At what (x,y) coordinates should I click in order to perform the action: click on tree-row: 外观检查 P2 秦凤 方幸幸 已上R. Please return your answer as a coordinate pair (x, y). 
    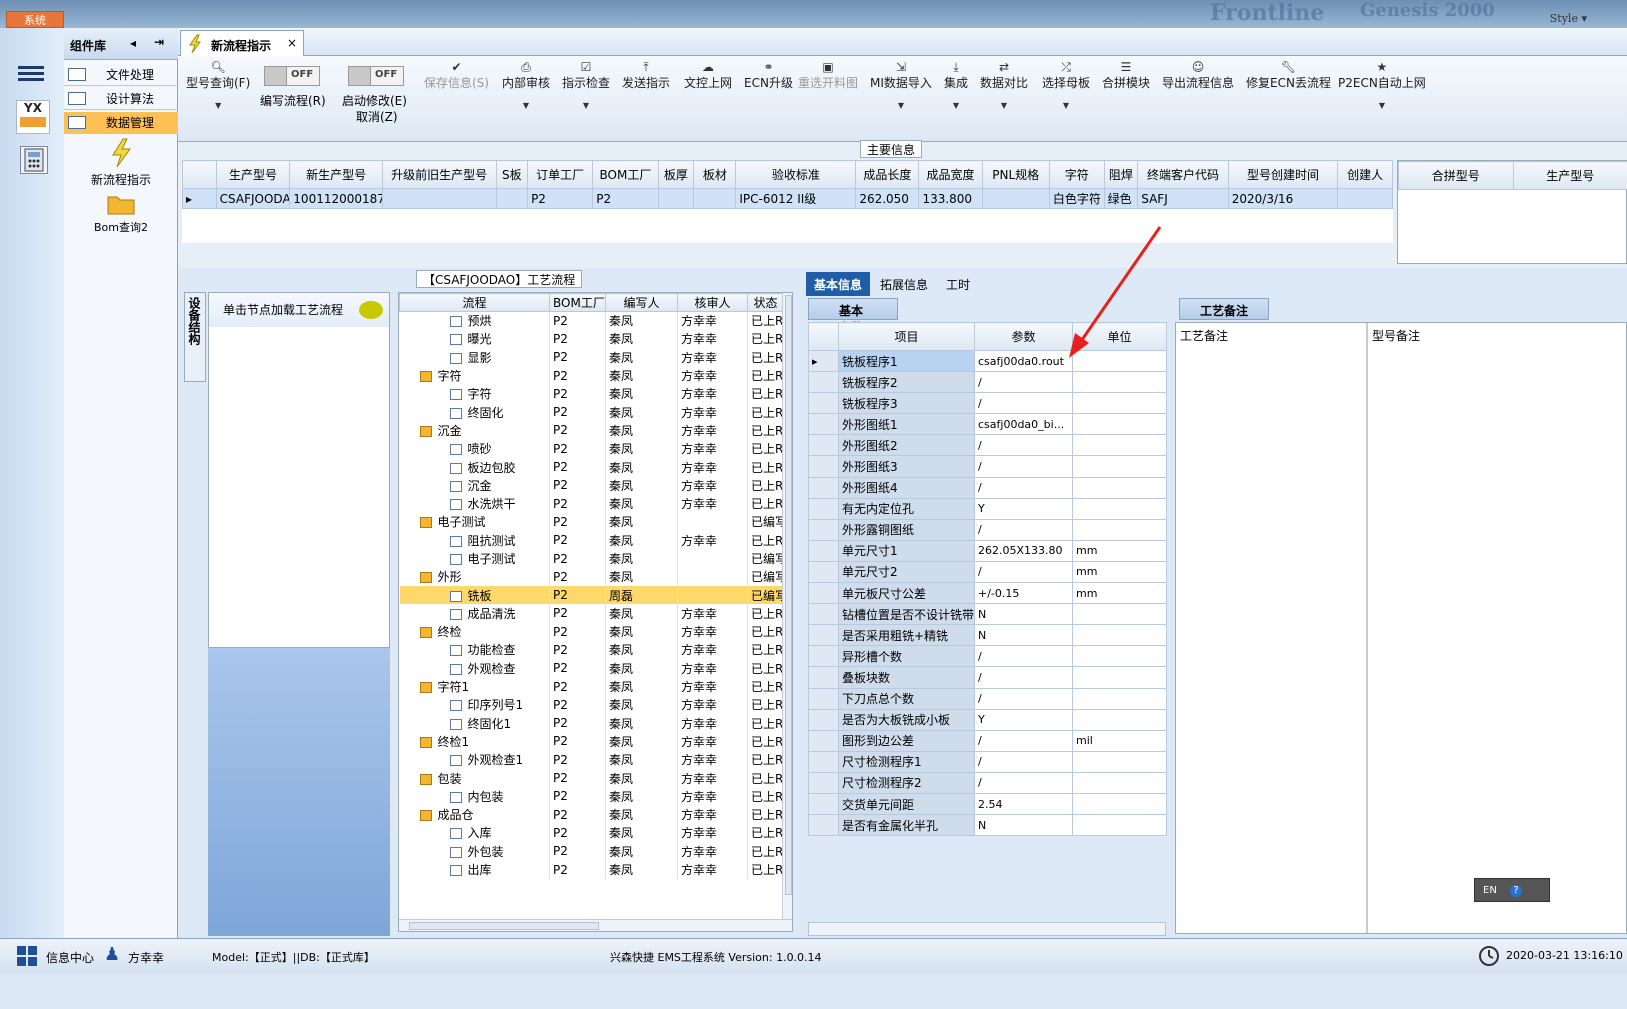
    Looking at the image, I should click on (591, 668).